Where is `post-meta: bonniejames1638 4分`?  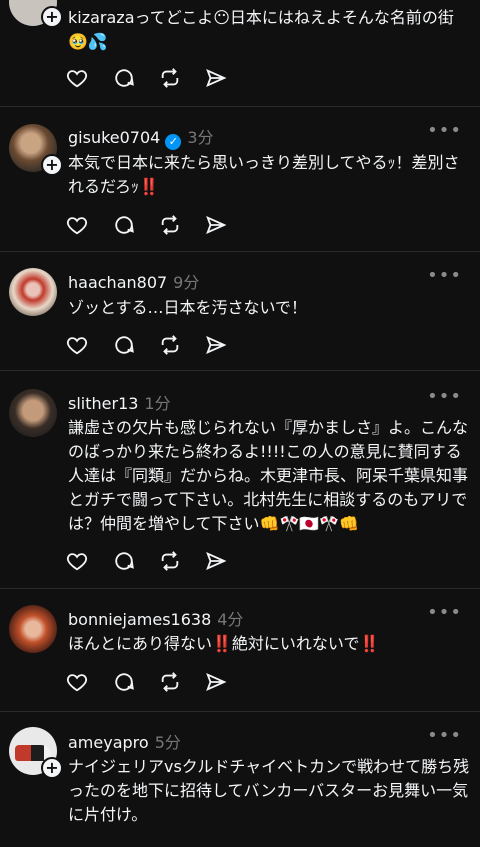 post-meta: bonniejames1638 4分 is located at coordinates (155, 618).